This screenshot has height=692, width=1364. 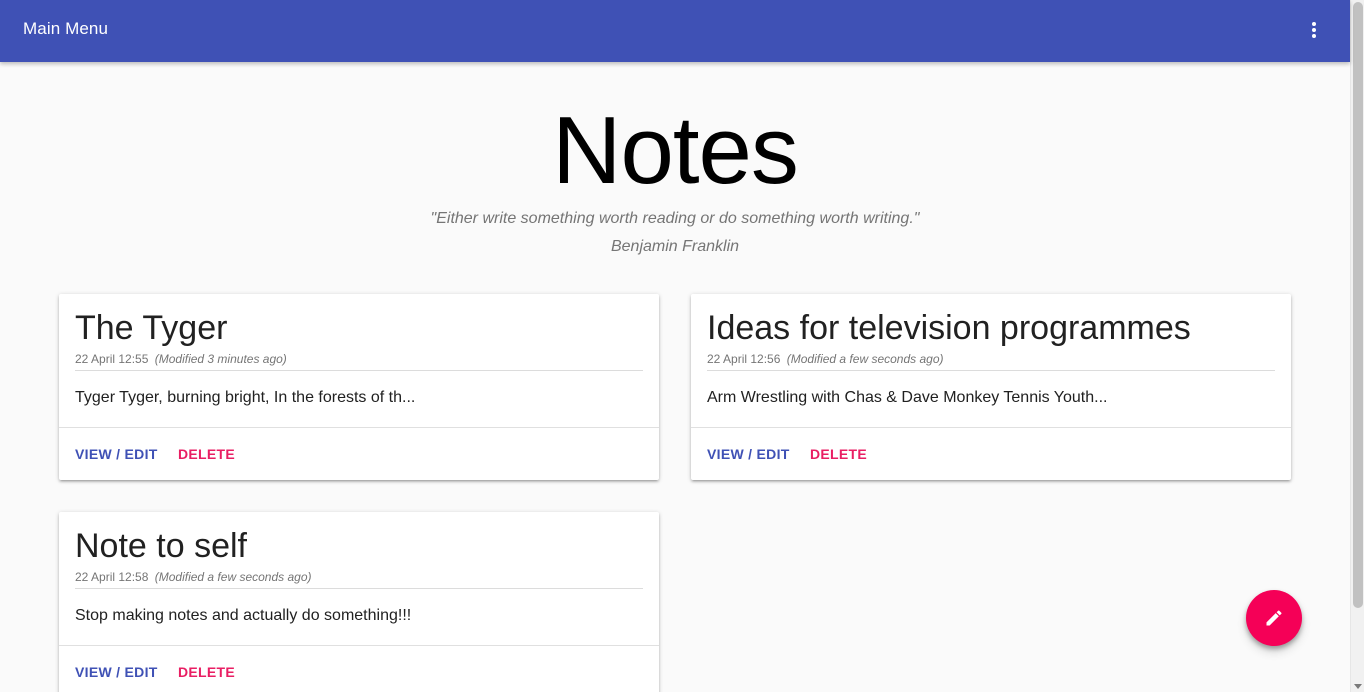 I want to click on vertical-scrollbar, so click(x=1357, y=346).